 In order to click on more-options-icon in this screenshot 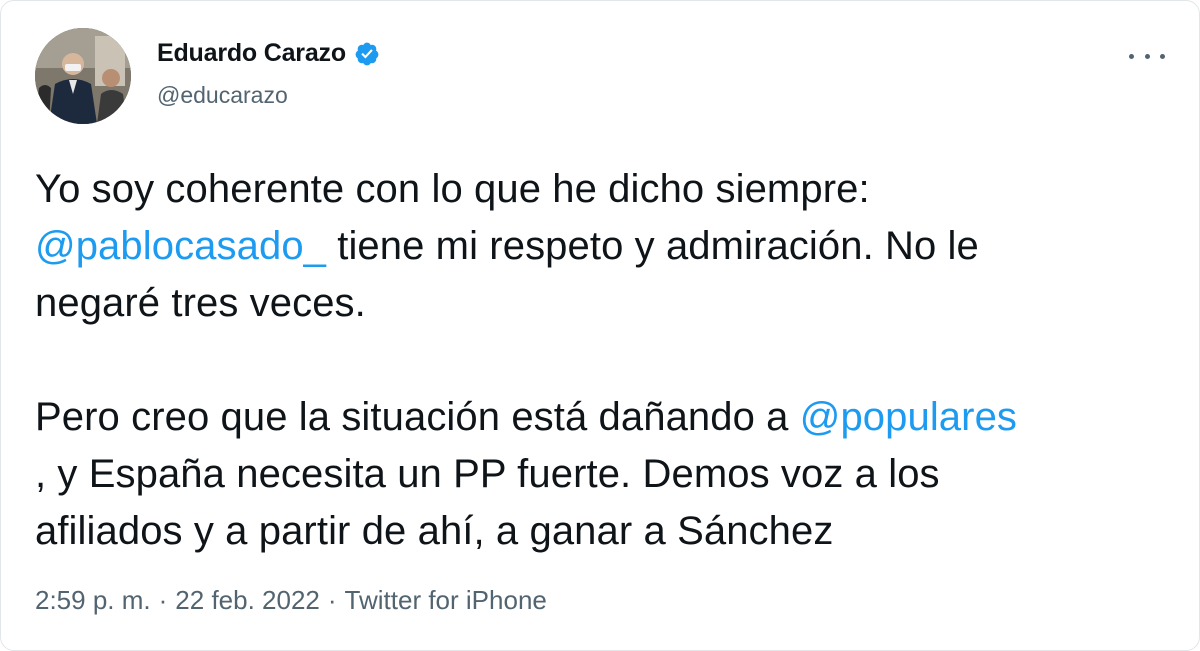, I will do `click(1147, 56)`.